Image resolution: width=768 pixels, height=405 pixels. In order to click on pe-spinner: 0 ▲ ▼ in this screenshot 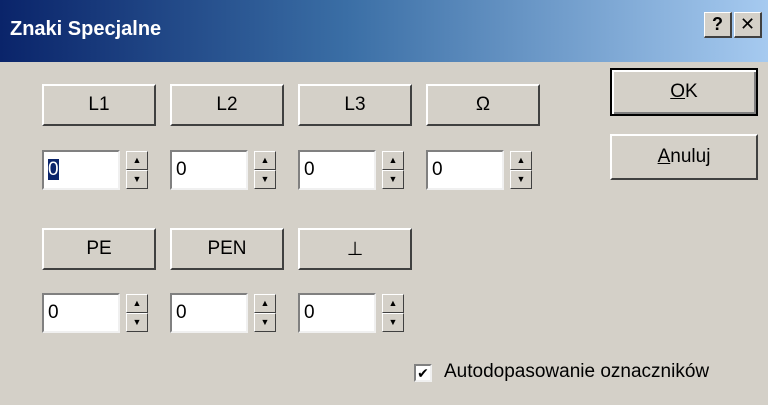, I will do `click(109, 313)`.